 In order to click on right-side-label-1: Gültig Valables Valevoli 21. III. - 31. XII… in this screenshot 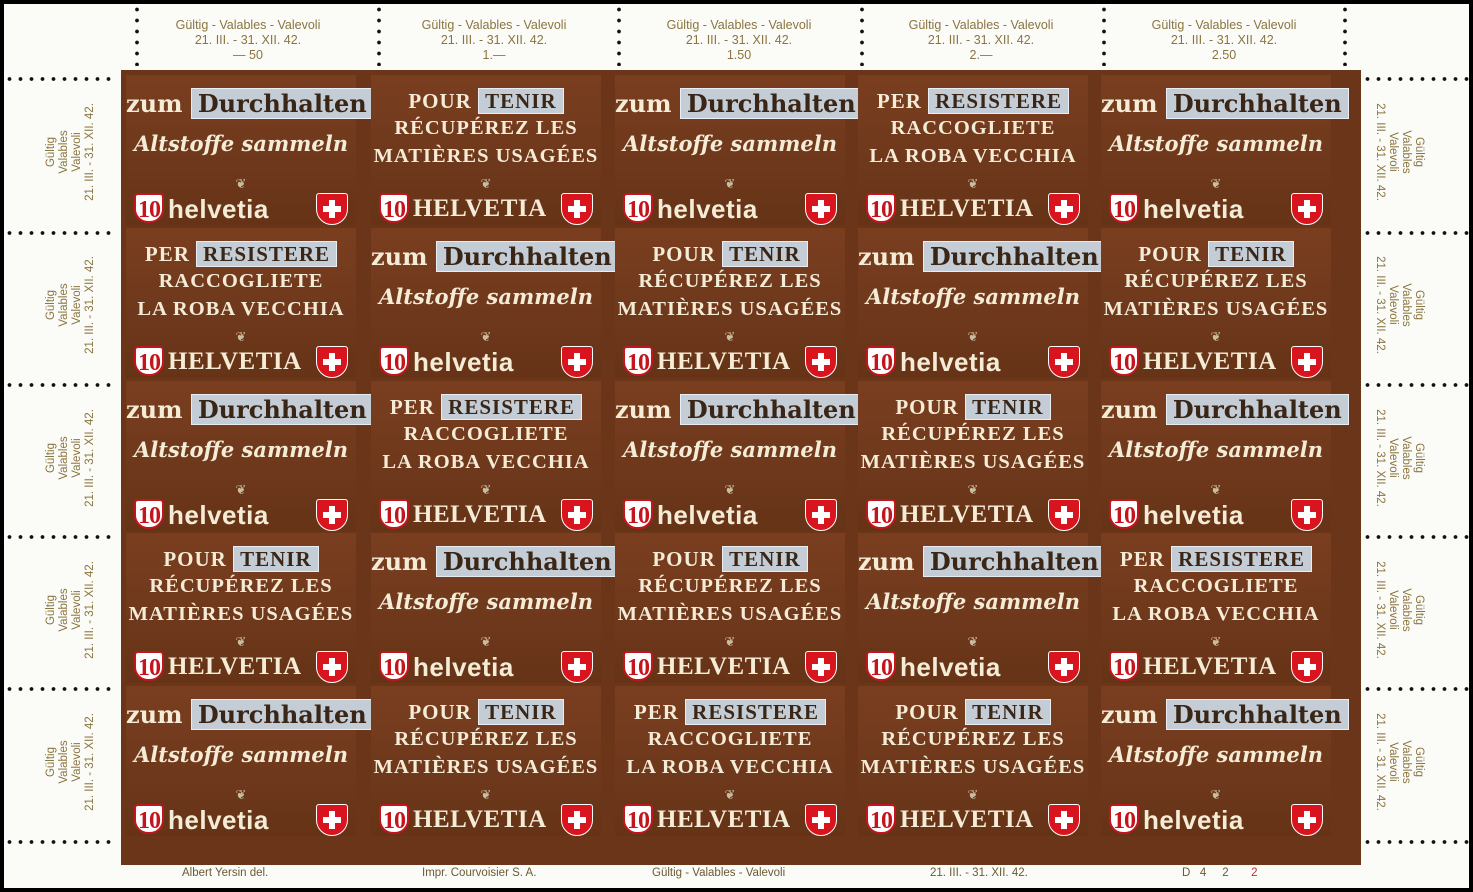, I will do `click(1399, 152)`.